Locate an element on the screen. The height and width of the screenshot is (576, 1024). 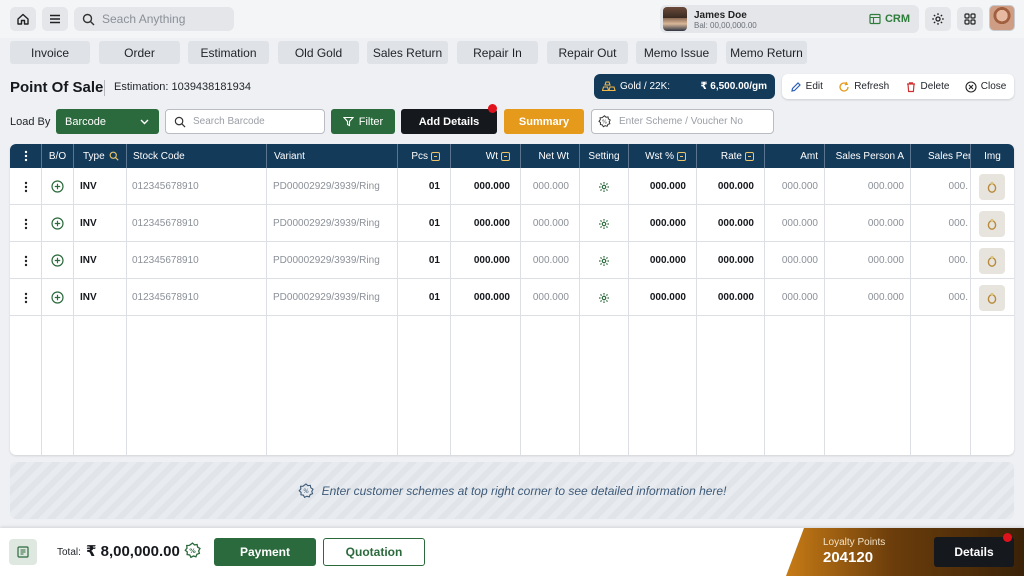
settings-button is located at coordinates (938, 19).